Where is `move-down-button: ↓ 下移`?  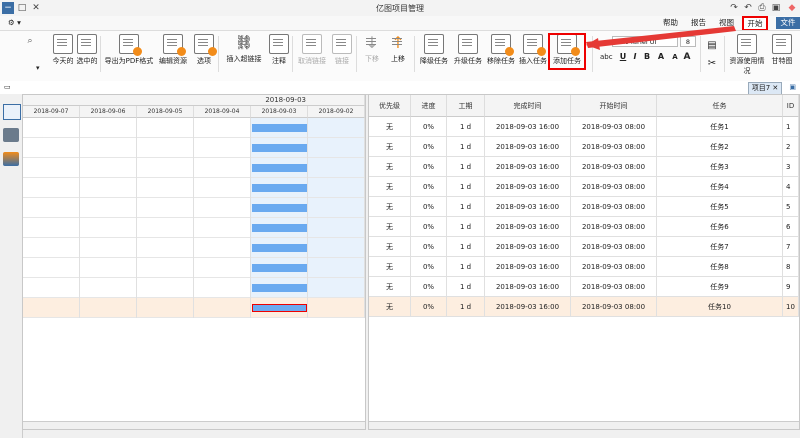 move-down-button: ↓ 下移 is located at coordinates (372, 54).